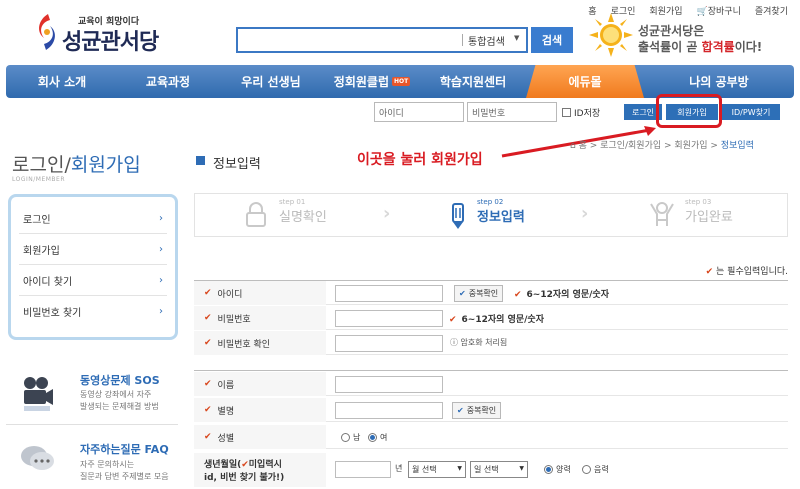  I want to click on row-name: ✔ 이름, so click(491, 384).